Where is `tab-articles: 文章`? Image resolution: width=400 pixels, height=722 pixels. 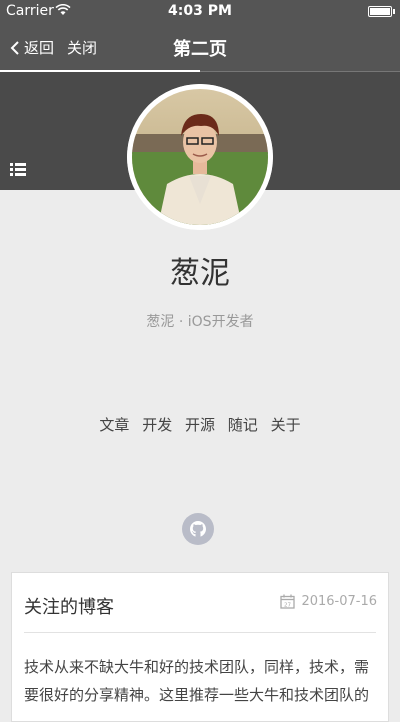 tab-articles: 文章 is located at coordinates (114, 424).